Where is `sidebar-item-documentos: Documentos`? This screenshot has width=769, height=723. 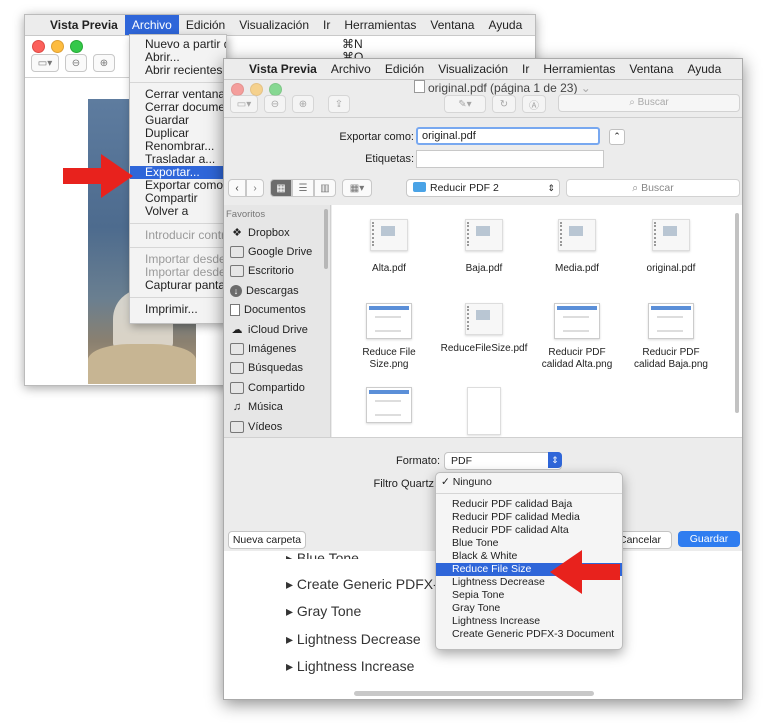
sidebar-item-documentos: Documentos is located at coordinates (277, 310).